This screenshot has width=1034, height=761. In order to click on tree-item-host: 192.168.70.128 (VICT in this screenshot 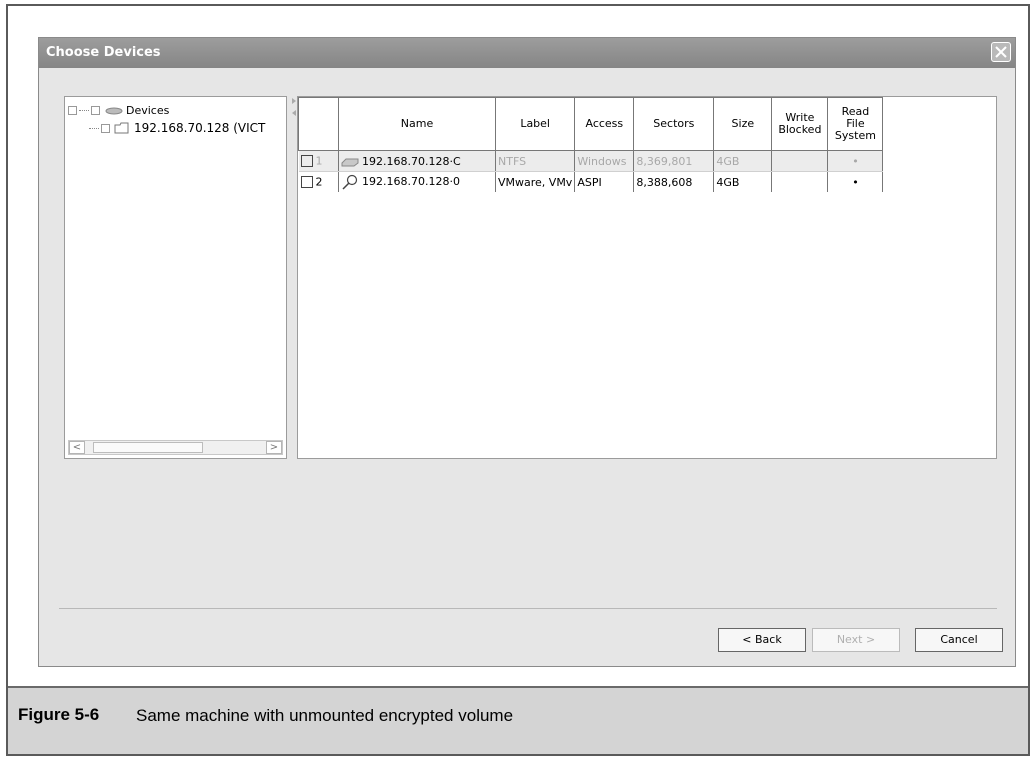, I will do `click(177, 128)`.